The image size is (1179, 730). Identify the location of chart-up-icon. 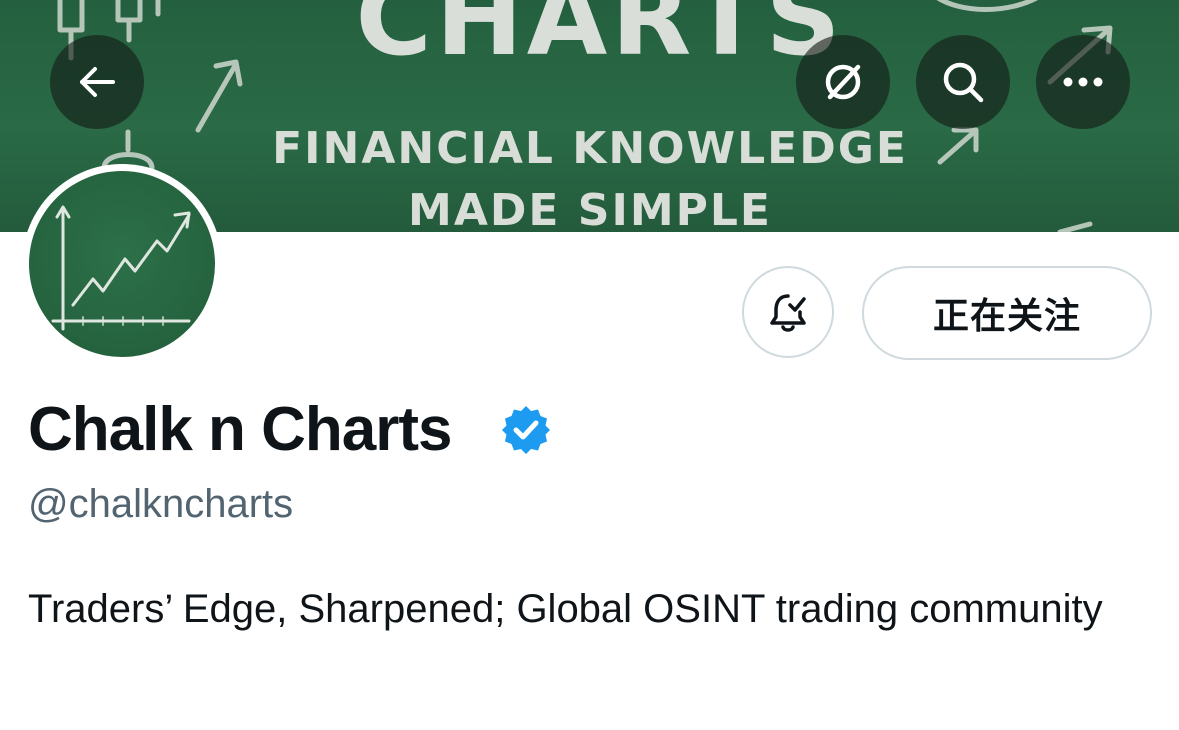
(121, 268).